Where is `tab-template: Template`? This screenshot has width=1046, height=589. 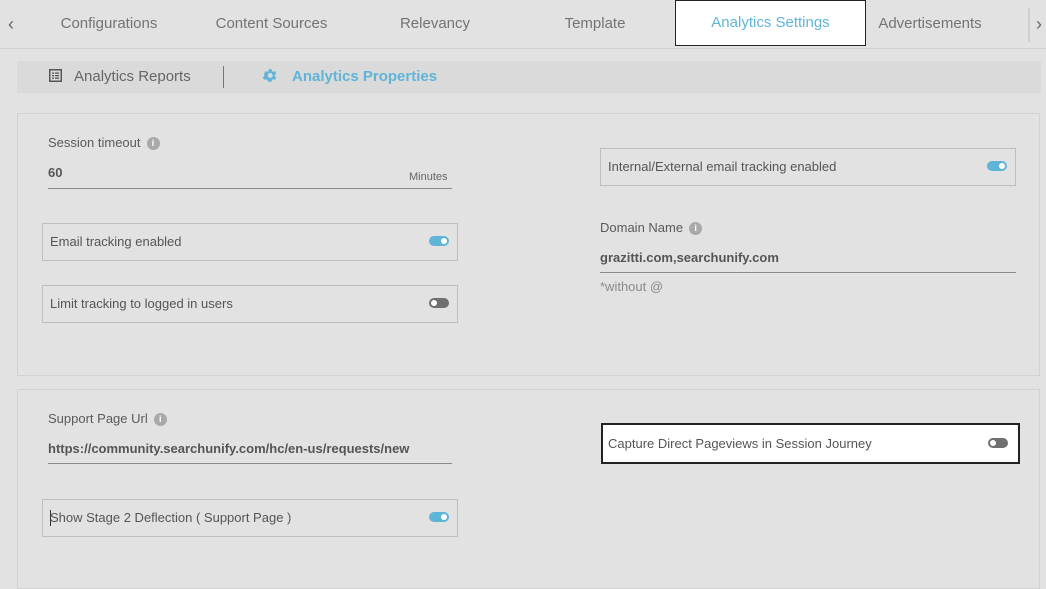 tab-template: Template is located at coordinates (595, 24).